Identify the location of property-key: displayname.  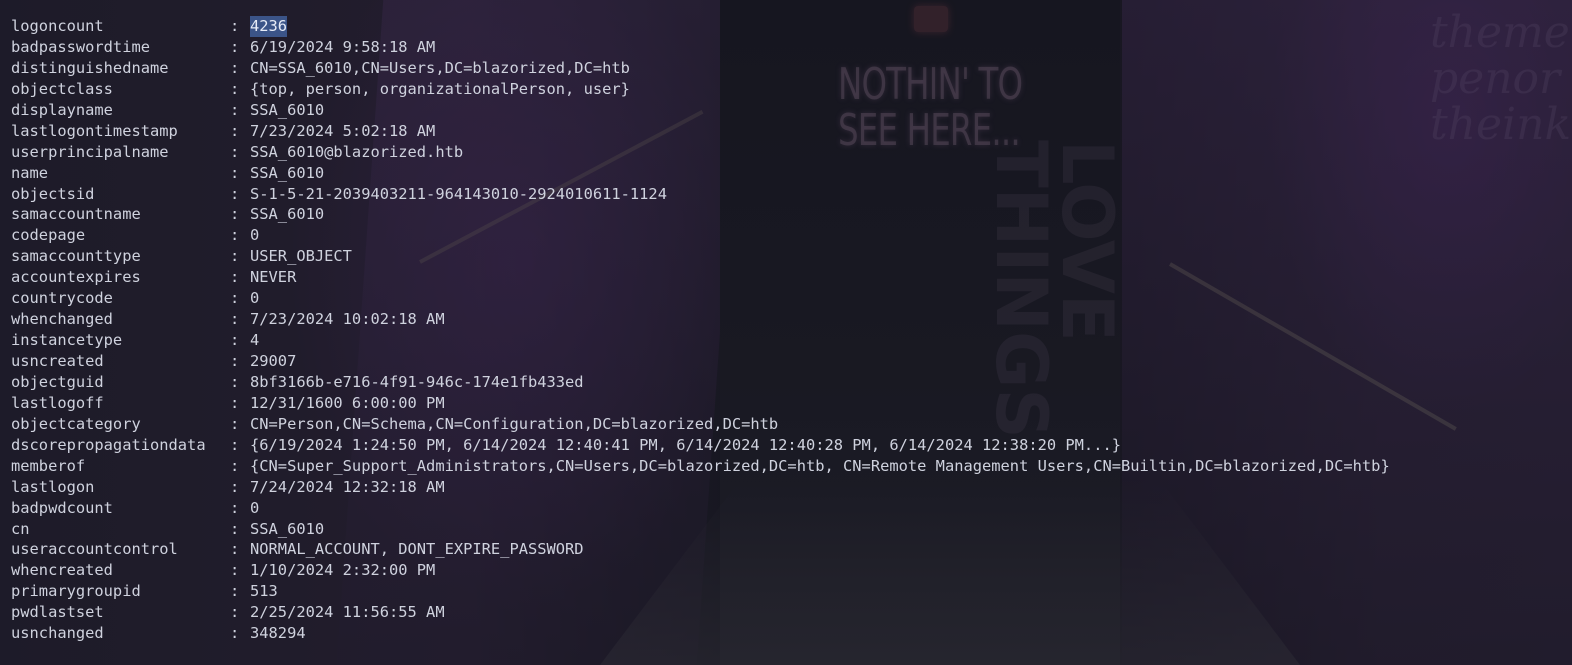
(62, 109).